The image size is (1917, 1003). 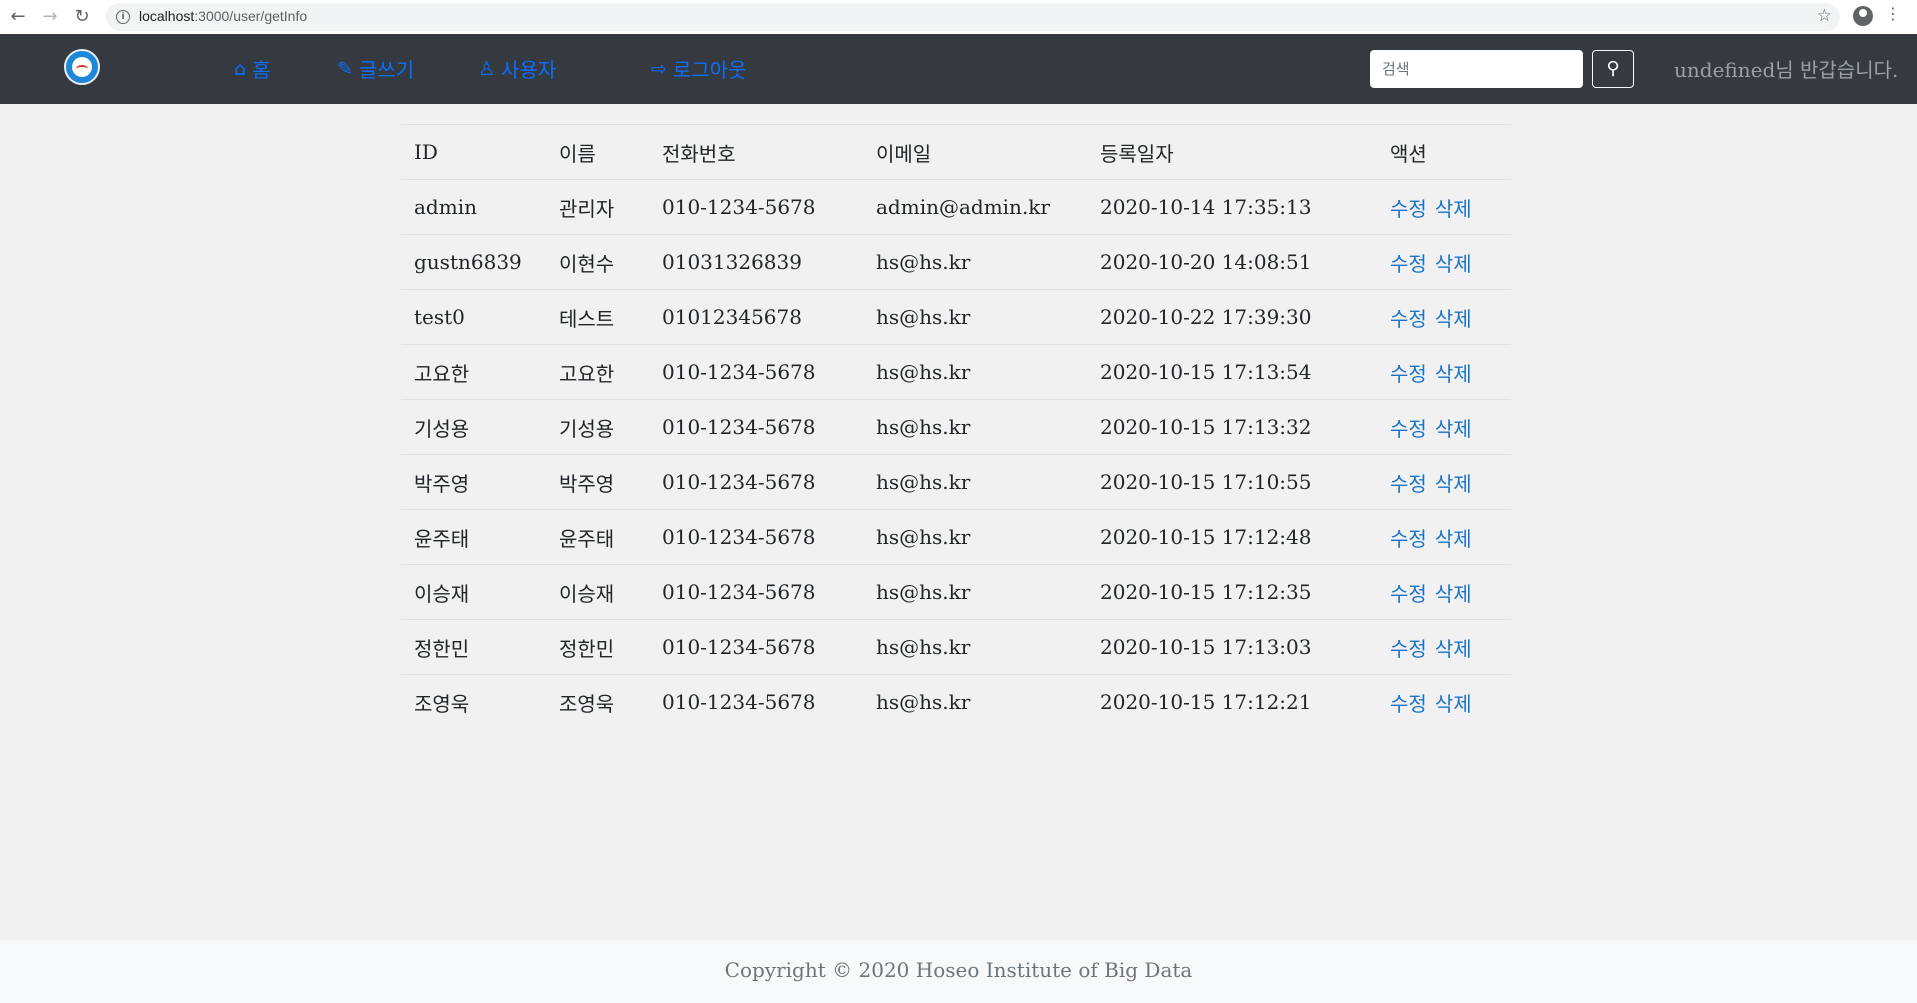 What do you see at coordinates (1893, 13) in the screenshot?
I see `browser-menu-icon: ⋮` at bounding box center [1893, 13].